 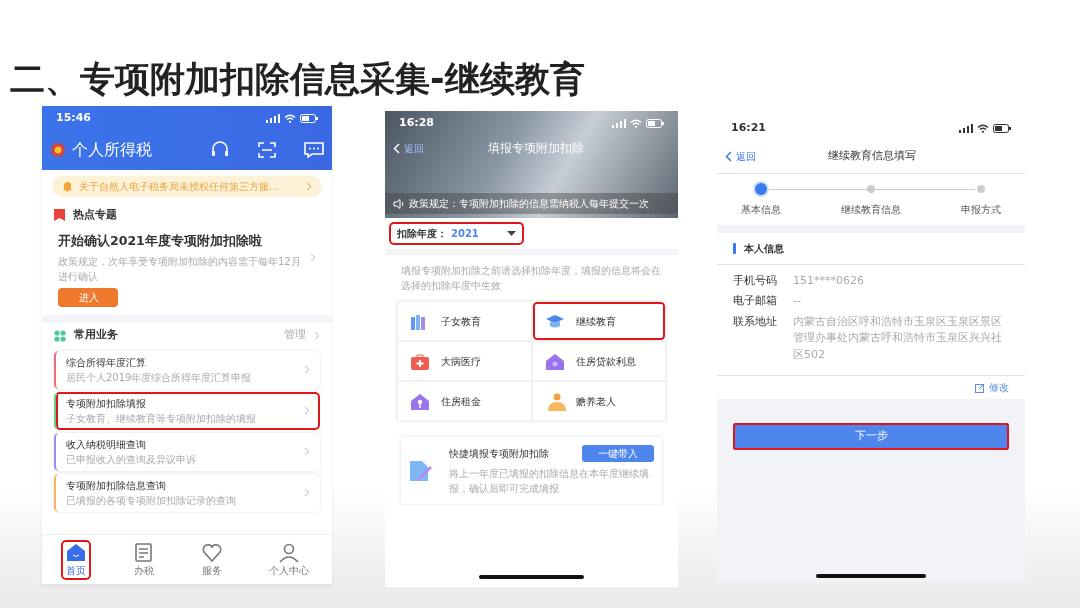 I want to click on service-item: 综合所得年度汇算 居民个人2019年度综合所得年度汇算申报, so click(x=187, y=369).